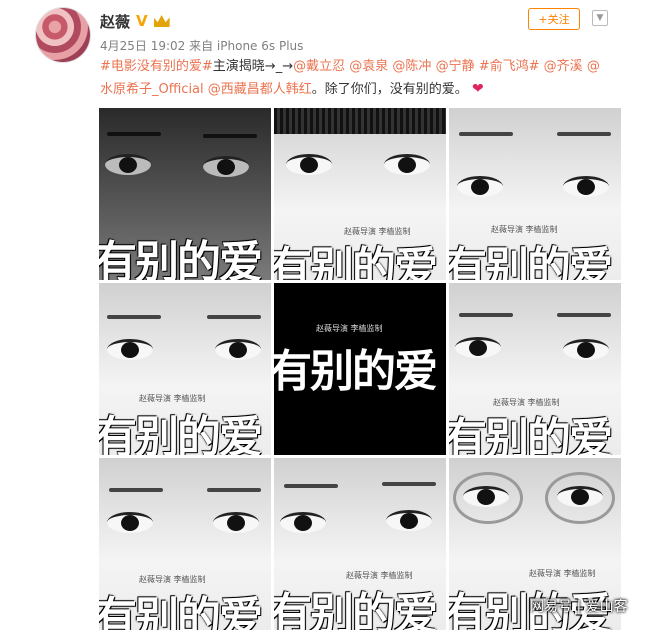  Describe the element at coordinates (185, 194) in the screenshot. I see `poster-image: 有别的爱` at that location.